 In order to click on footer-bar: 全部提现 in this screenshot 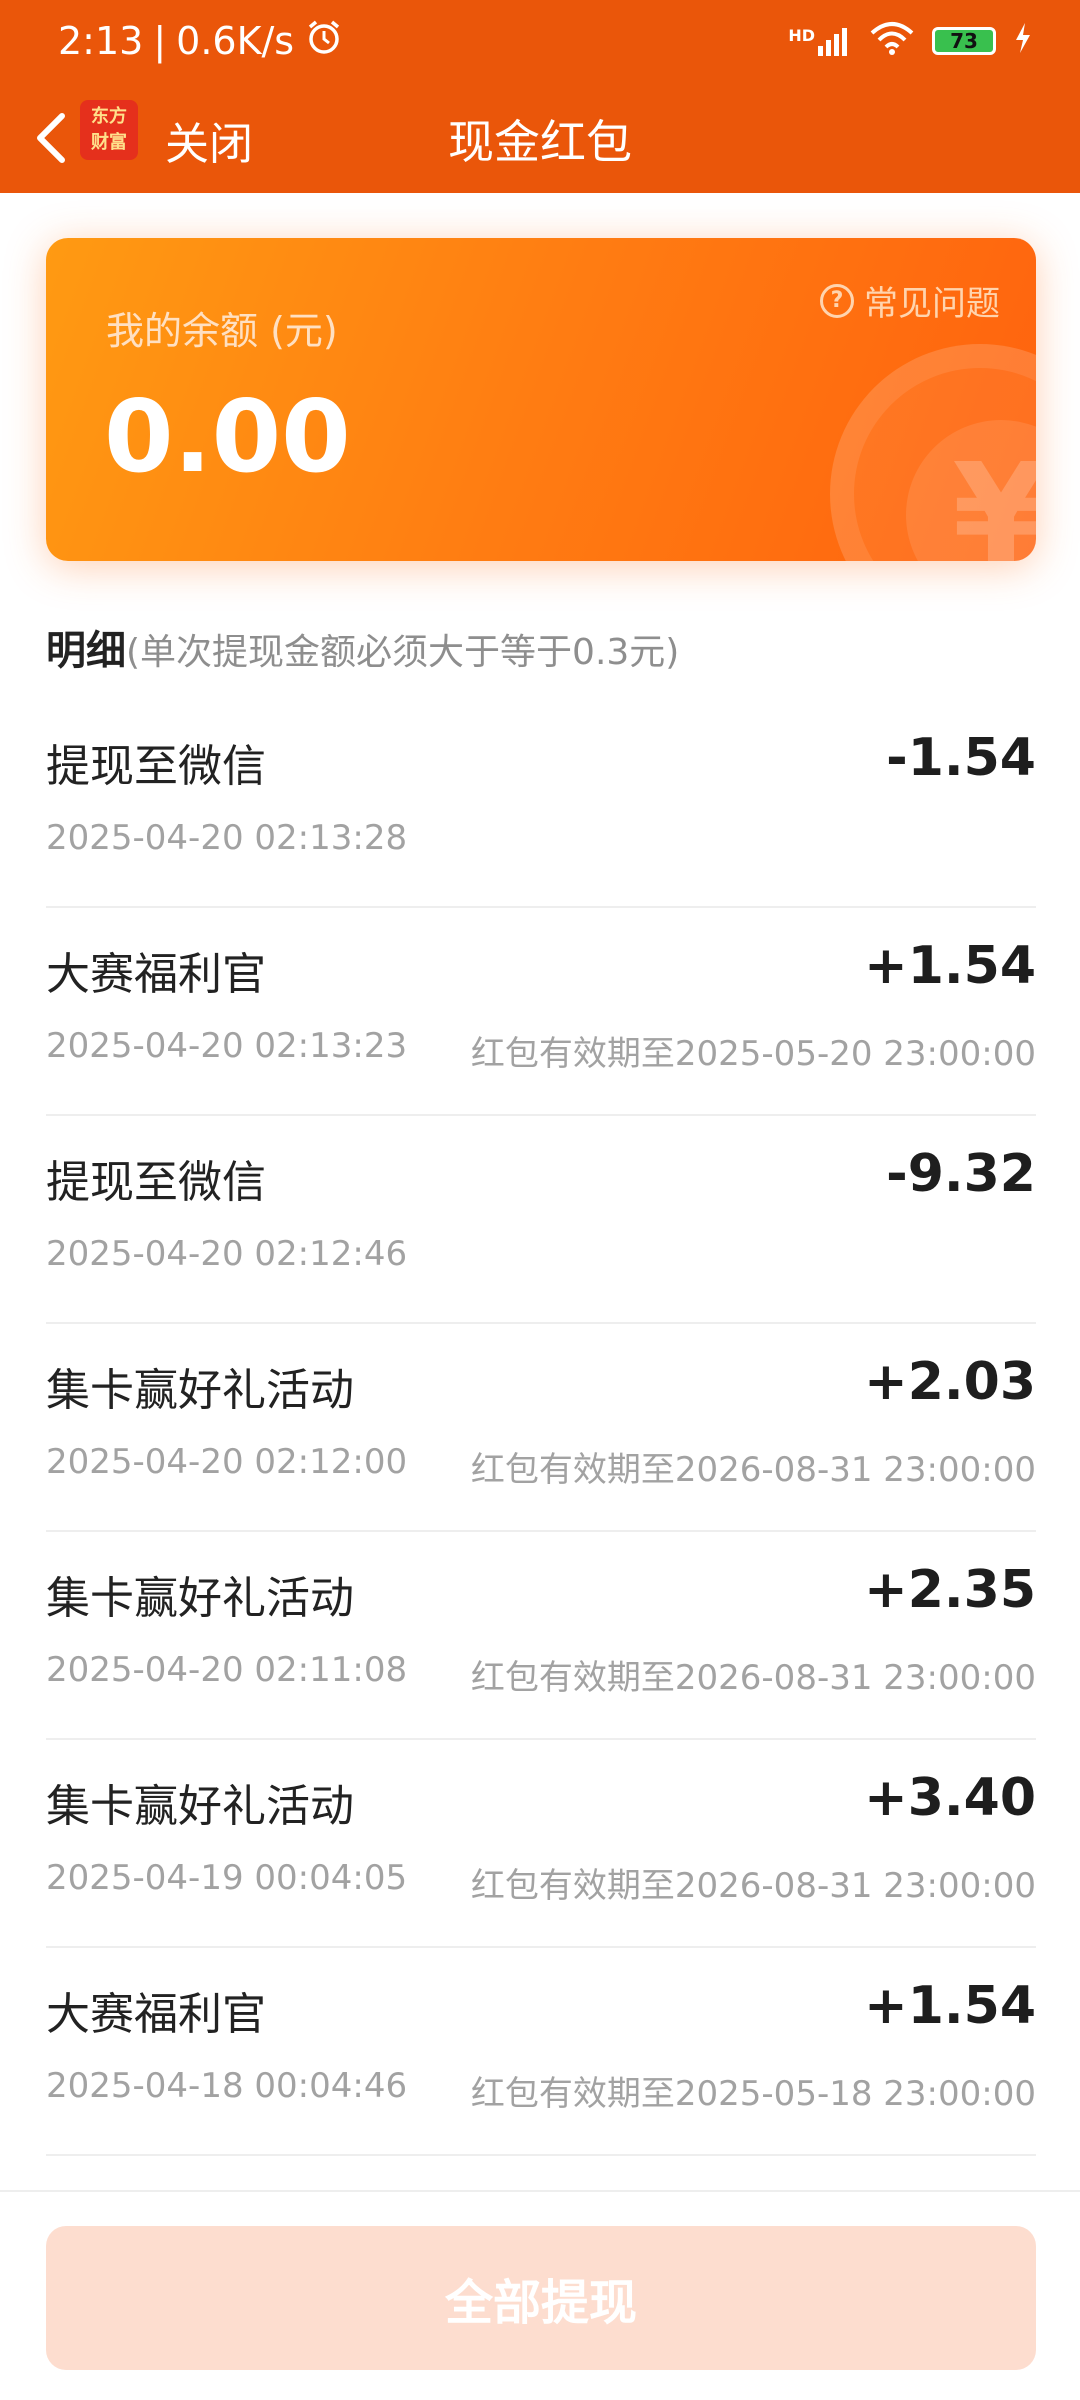, I will do `click(540, 2295)`.